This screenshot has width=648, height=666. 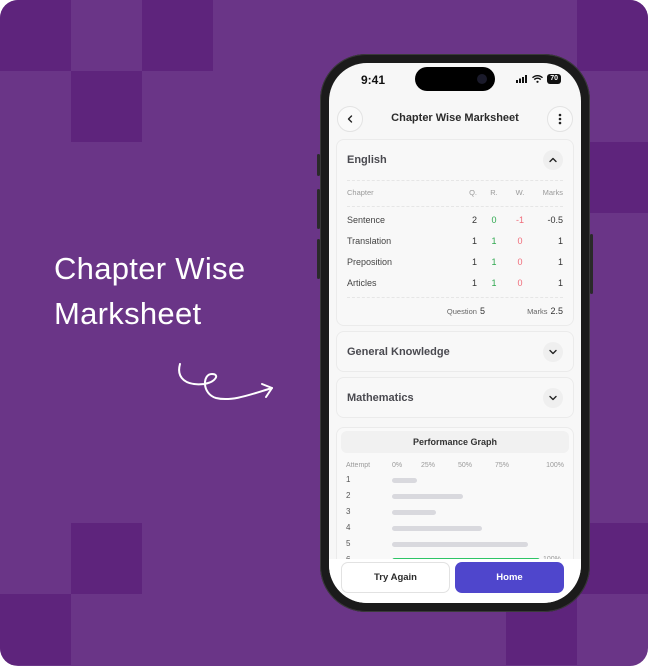 What do you see at coordinates (360, 192) in the screenshot?
I see `col-chapter: Chapter` at bounding box center [360, 192].